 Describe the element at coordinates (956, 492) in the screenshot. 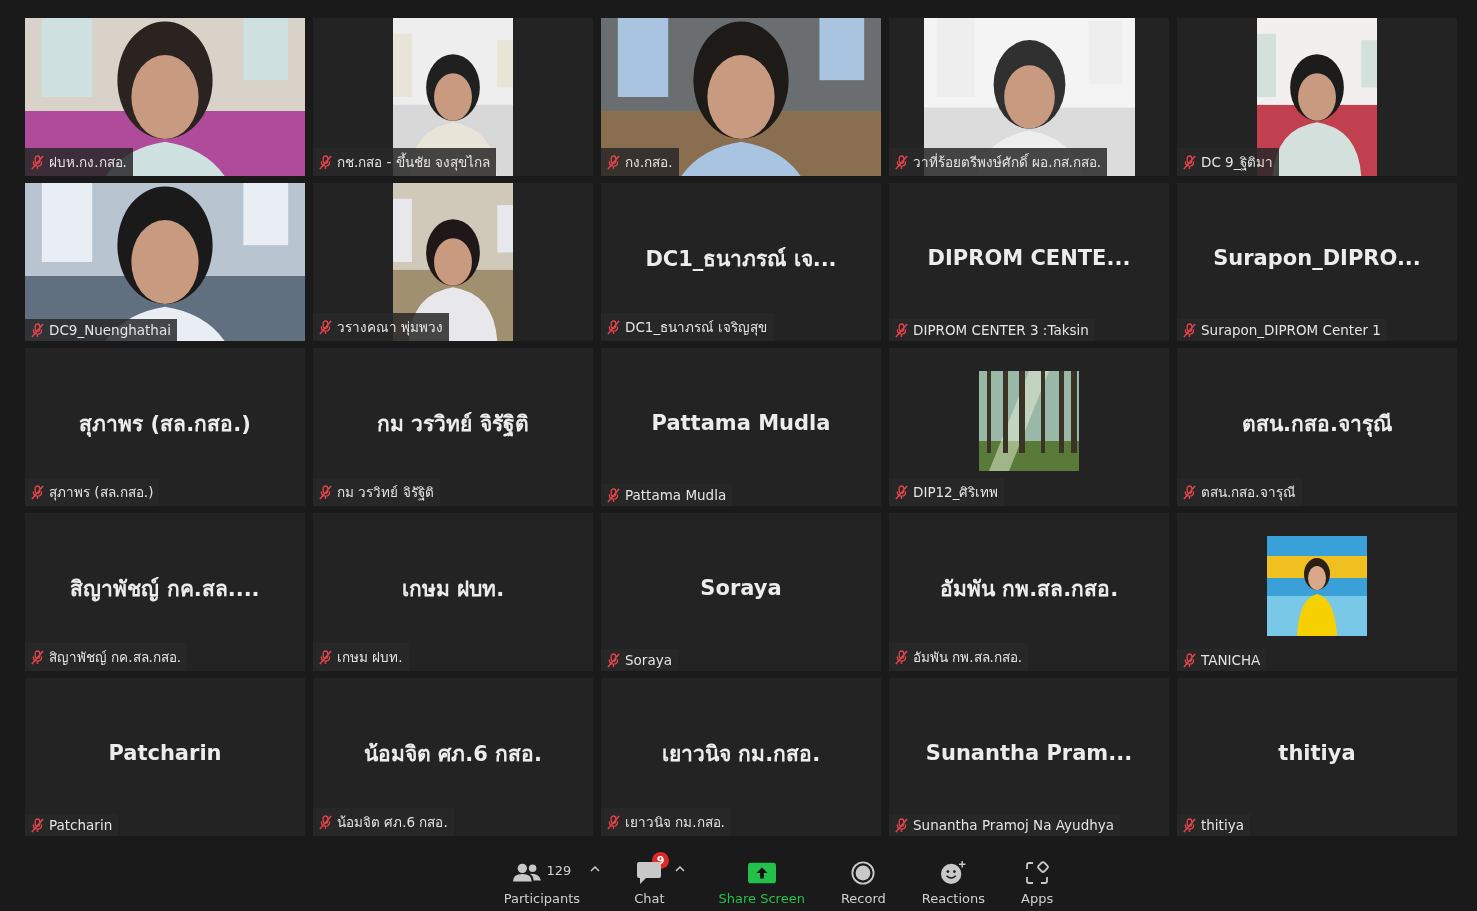

I see `participant-name: DIP12_ศิริเทพ` at that location.